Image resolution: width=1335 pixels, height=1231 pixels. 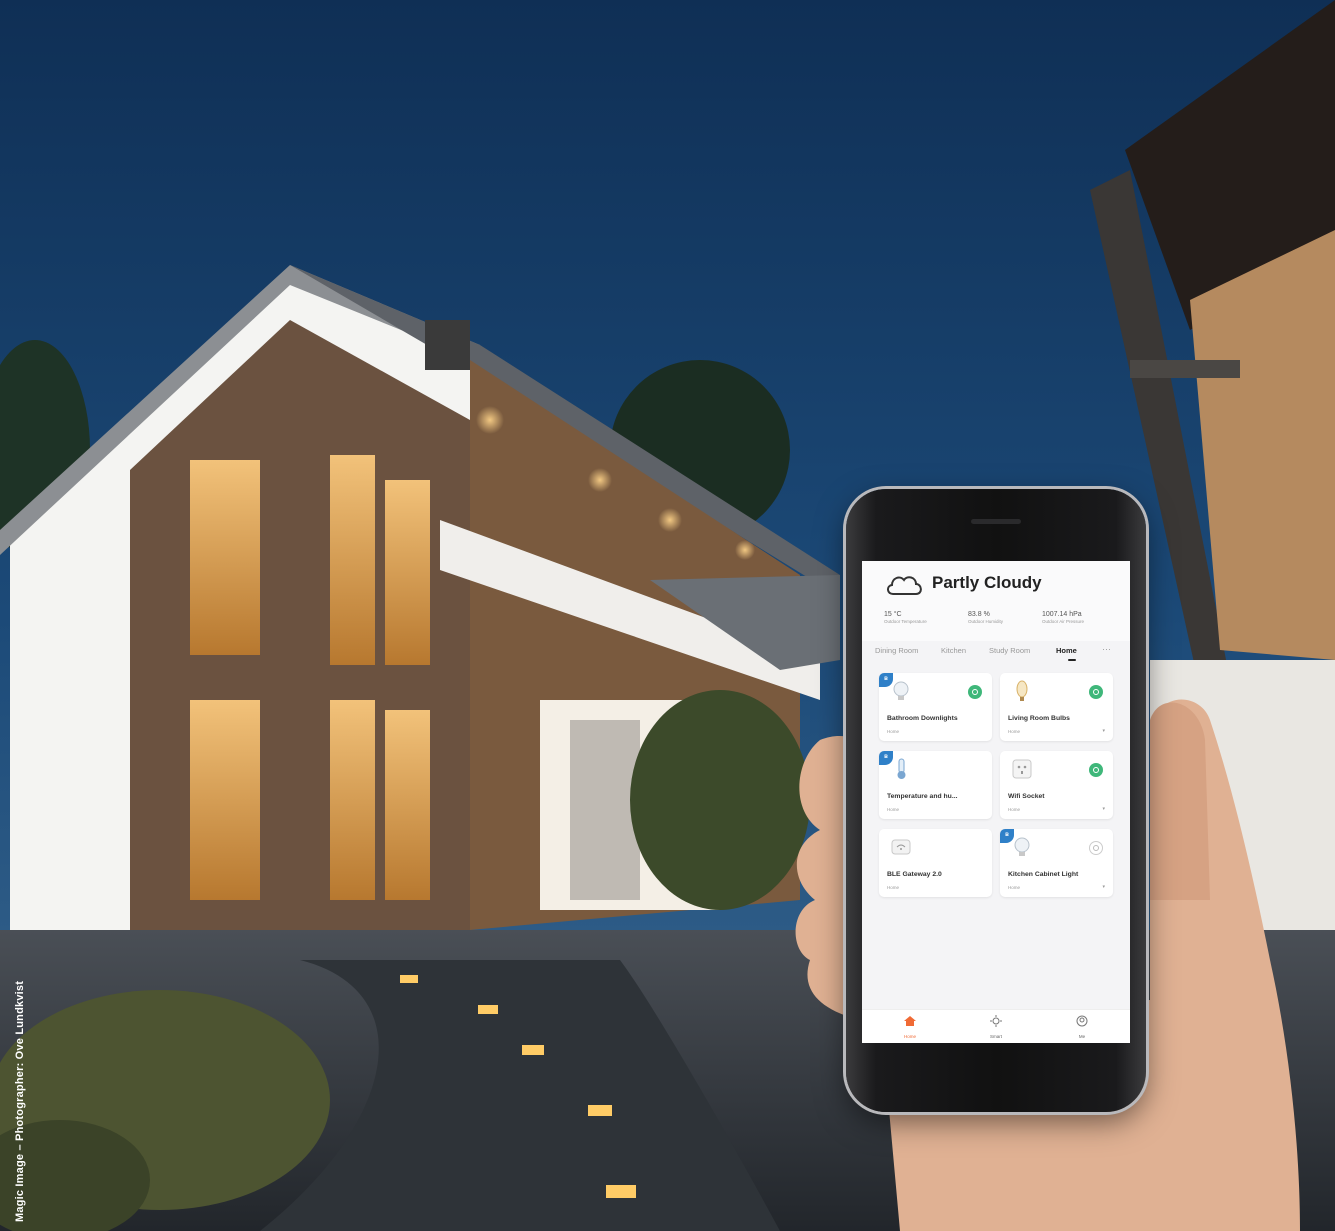 What do you see at coordinates (1022, 769) in the screenshot?
I see `socket-icon` at bounding box center [1022, 769].